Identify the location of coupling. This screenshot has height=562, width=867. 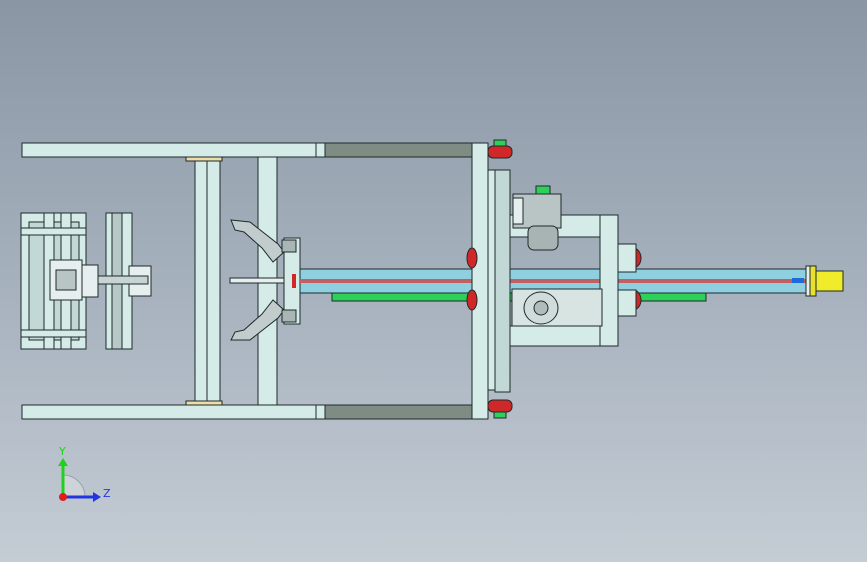
(90, 281).